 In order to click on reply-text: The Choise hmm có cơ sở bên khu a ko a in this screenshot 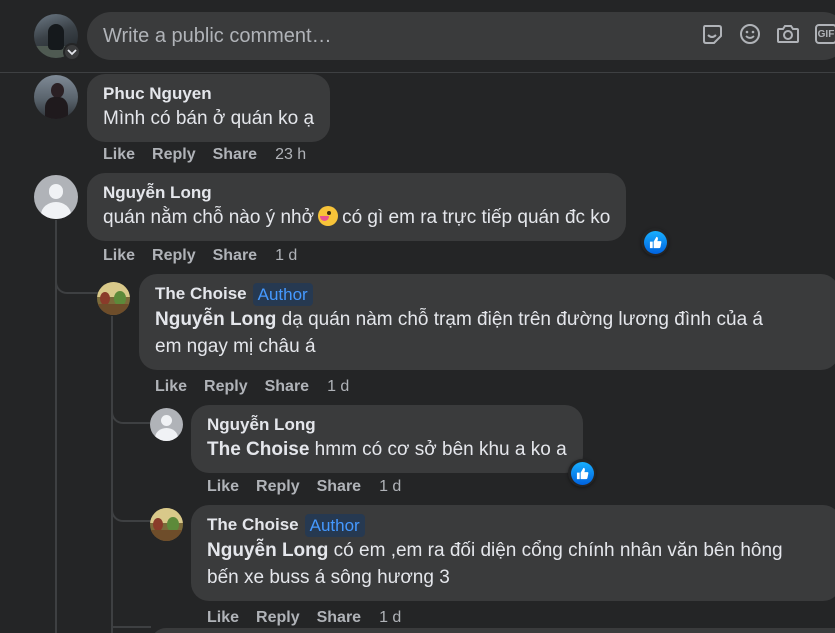, I will do `click(387, 449)`.